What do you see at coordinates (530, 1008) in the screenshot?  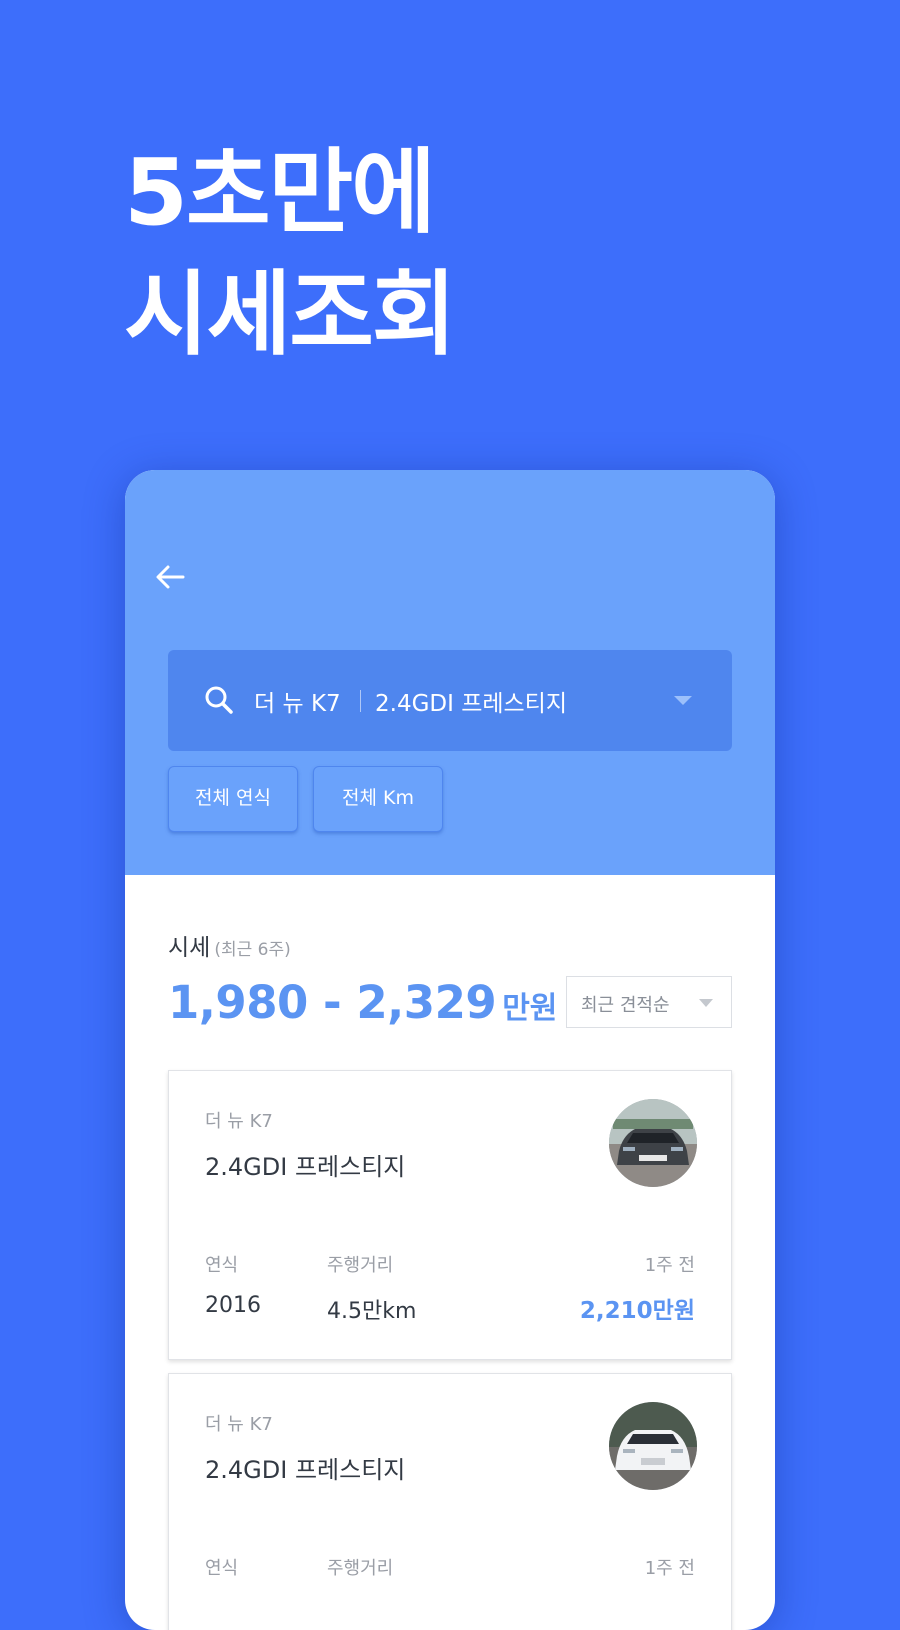 I see `price-unit: 만원` at bounding box center [530, 1008].